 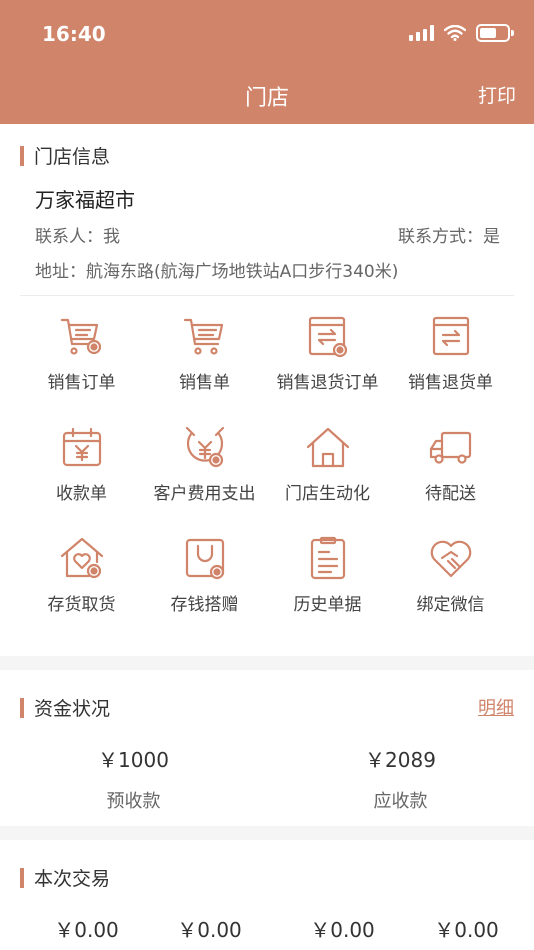 What do you see at coordinates (496, 707) in the screenshot?
I see `detail-link: 明细` at bounding box center [496, 707].